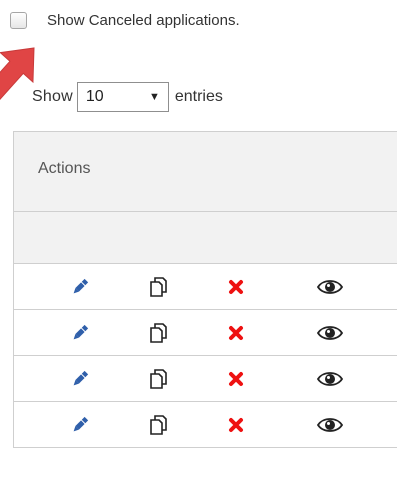 Image resolution: width=397 pixels, height=493 pixels. I want to click on entries-select-value: 10, so click(94, 96).